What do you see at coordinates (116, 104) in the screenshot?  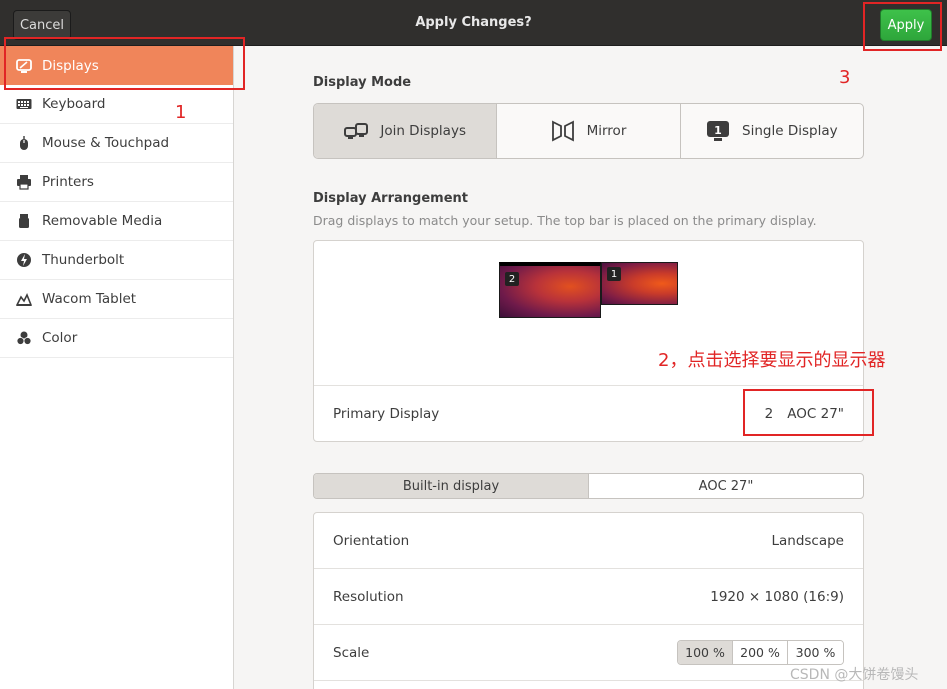 I see `sidebar-item-keyboard: Keyboard` at bounding box center [116, 104].